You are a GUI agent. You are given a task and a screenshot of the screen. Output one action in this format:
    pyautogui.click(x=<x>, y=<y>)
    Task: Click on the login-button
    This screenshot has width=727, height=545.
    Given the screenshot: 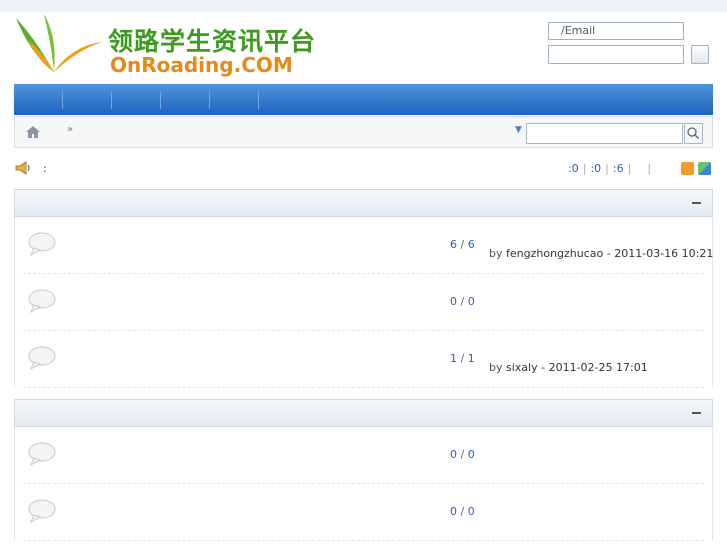 What is the action you would take?
    pyautogui.click(x=700, y=54)
    